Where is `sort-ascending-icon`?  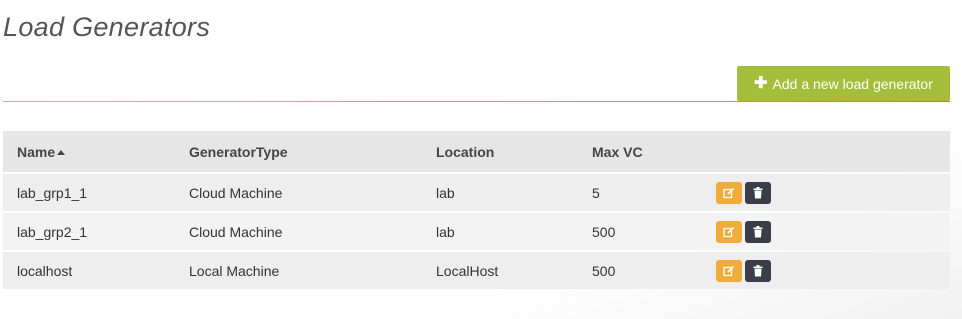 sort-ascending-icon is located at coordinates (61, 152).